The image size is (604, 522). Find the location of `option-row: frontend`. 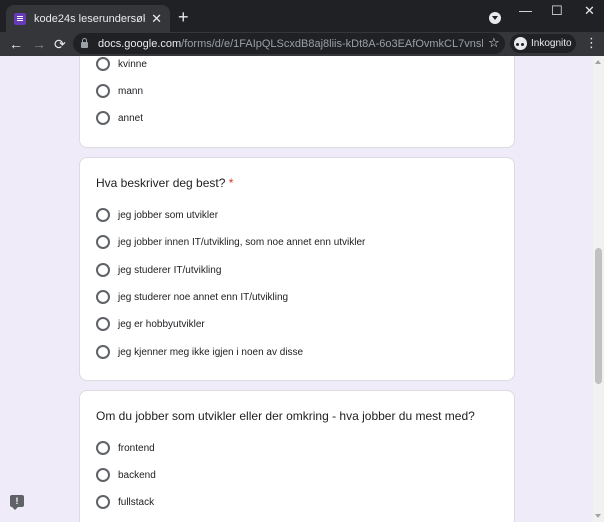

option-row: frontend is located at coordinates (125, 448).